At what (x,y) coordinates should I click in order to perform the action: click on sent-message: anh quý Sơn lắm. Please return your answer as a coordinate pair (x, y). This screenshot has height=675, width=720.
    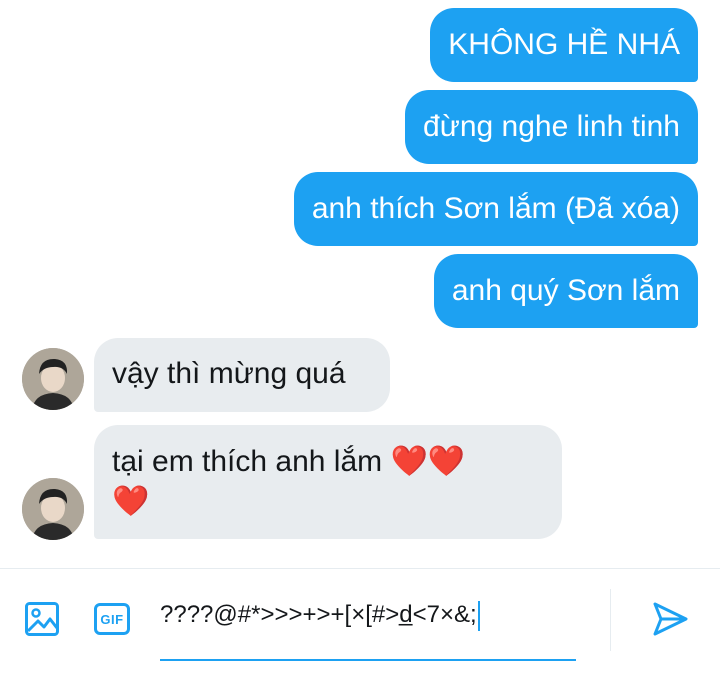
    Looking at the image, I should click on (565, 291).